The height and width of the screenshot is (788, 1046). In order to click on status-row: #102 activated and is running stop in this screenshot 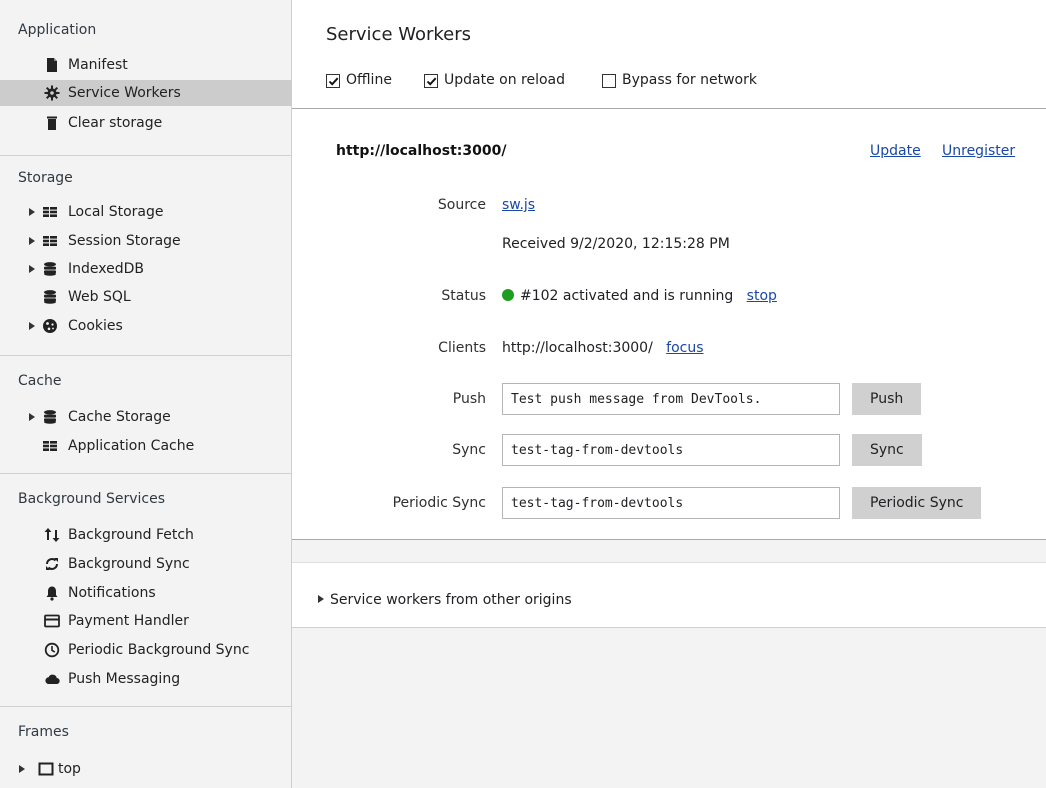, I will do `click(639, 296)`.